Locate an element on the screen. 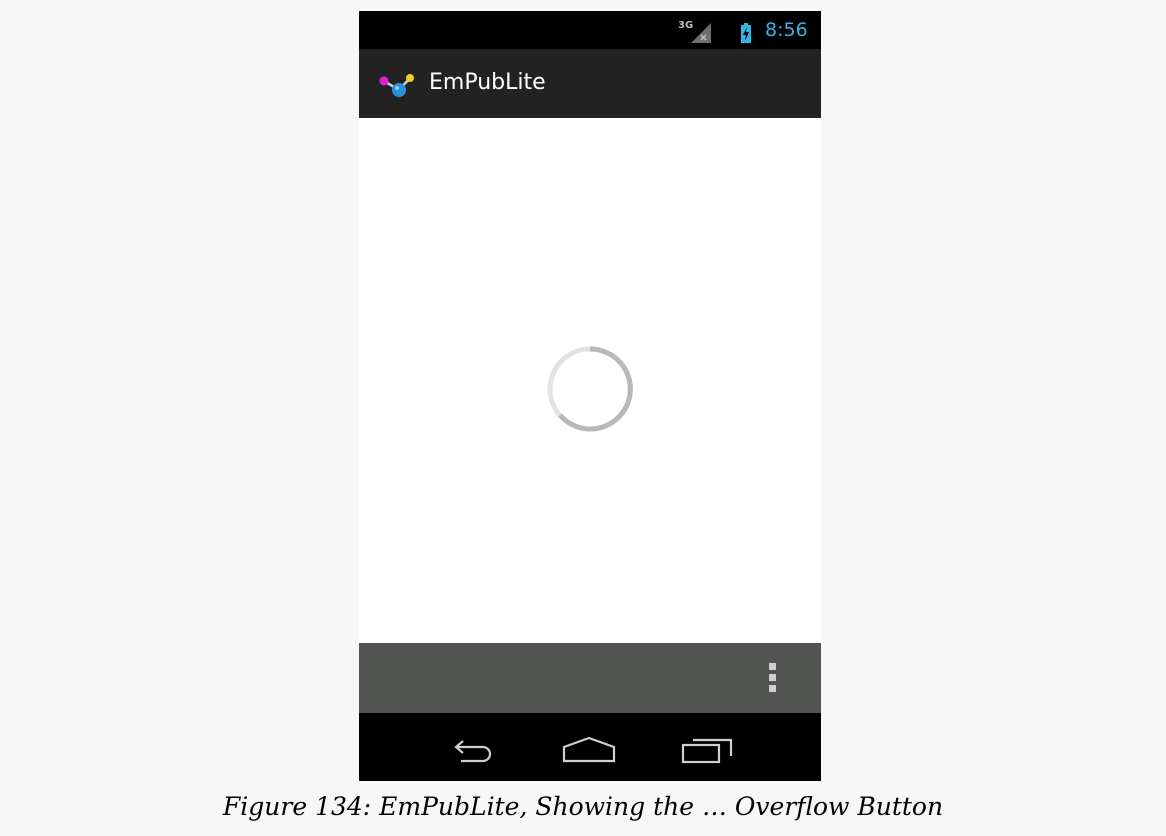 The width and height of the screenshot is (1166, 836). loading-spinner-icon is located at coordinates (590, 389).